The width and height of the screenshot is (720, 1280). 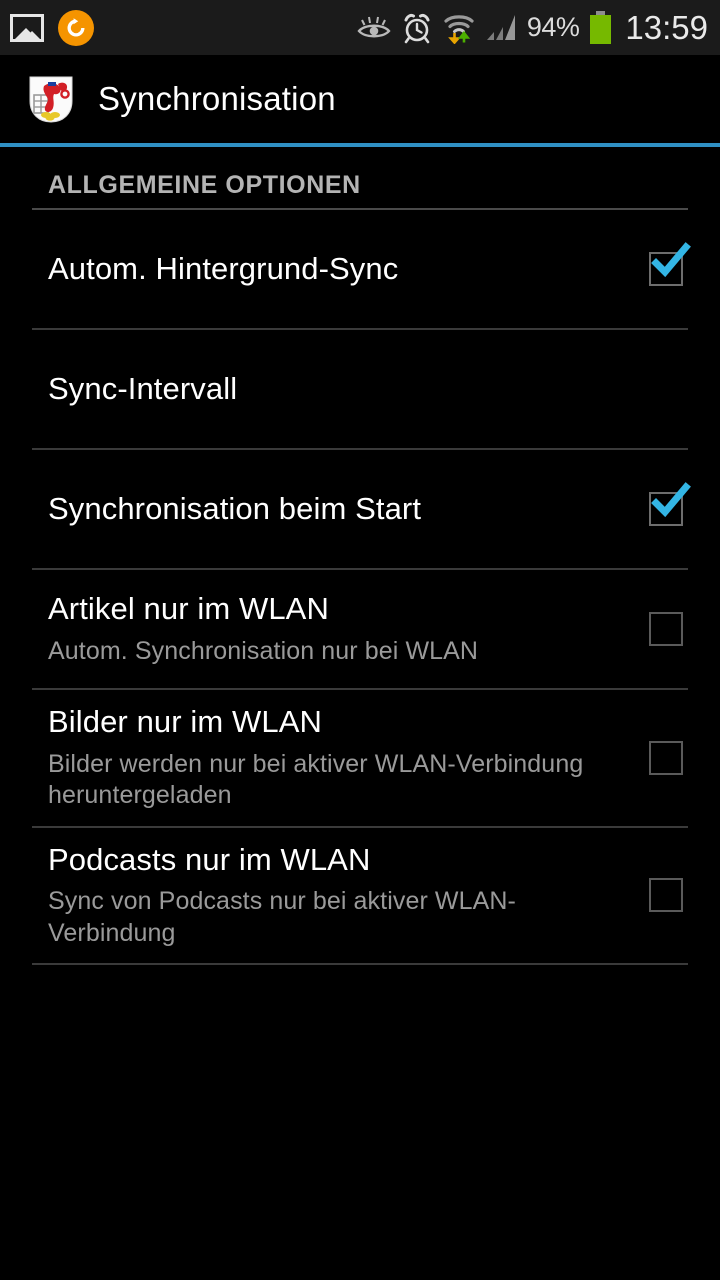 I want to click on preference-text: Autom. Hintergrund-Sync, so click(x=346, y=269).